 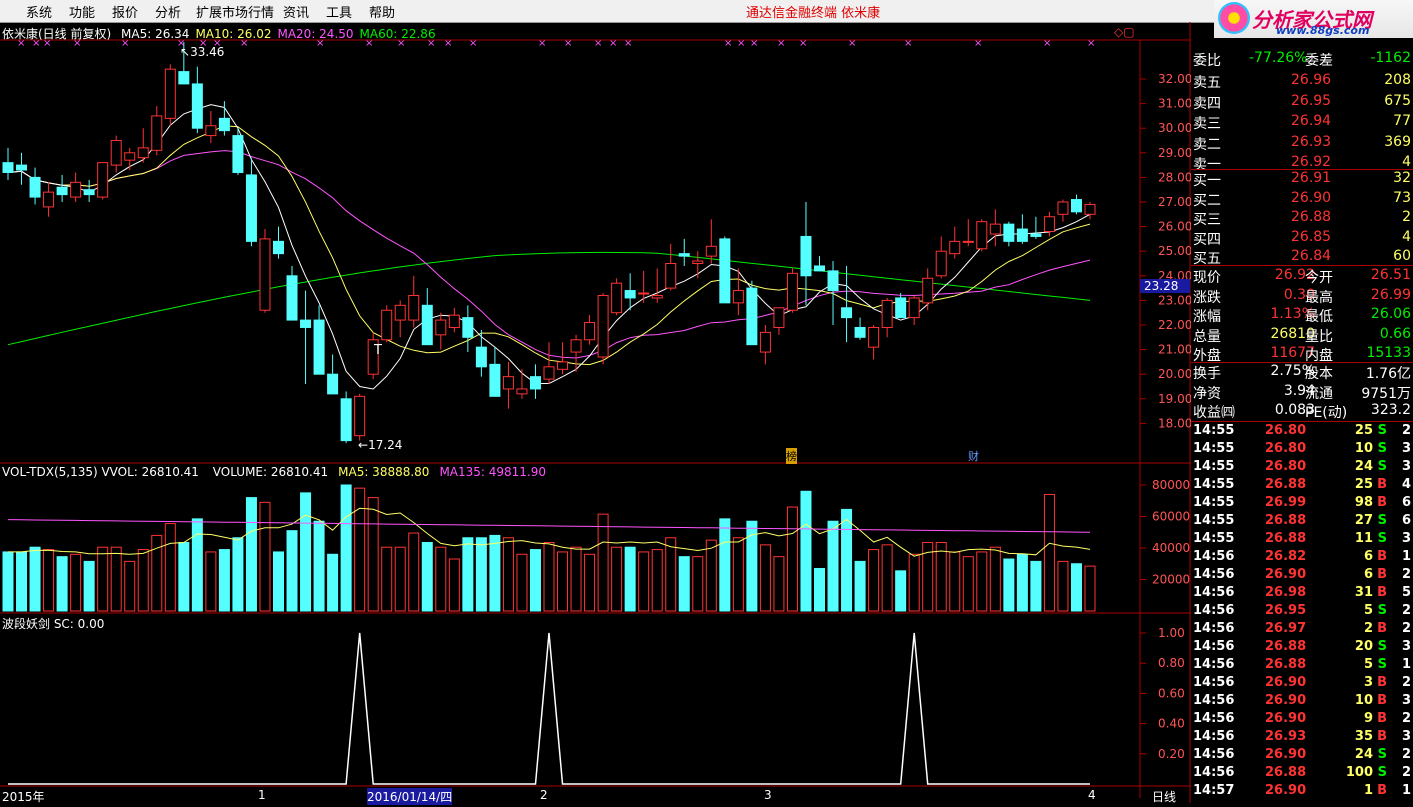 What do you see at coordinates (82, 11) in the screenshot?
I see `menu-function: 功能` at bounding box center [82, 11].